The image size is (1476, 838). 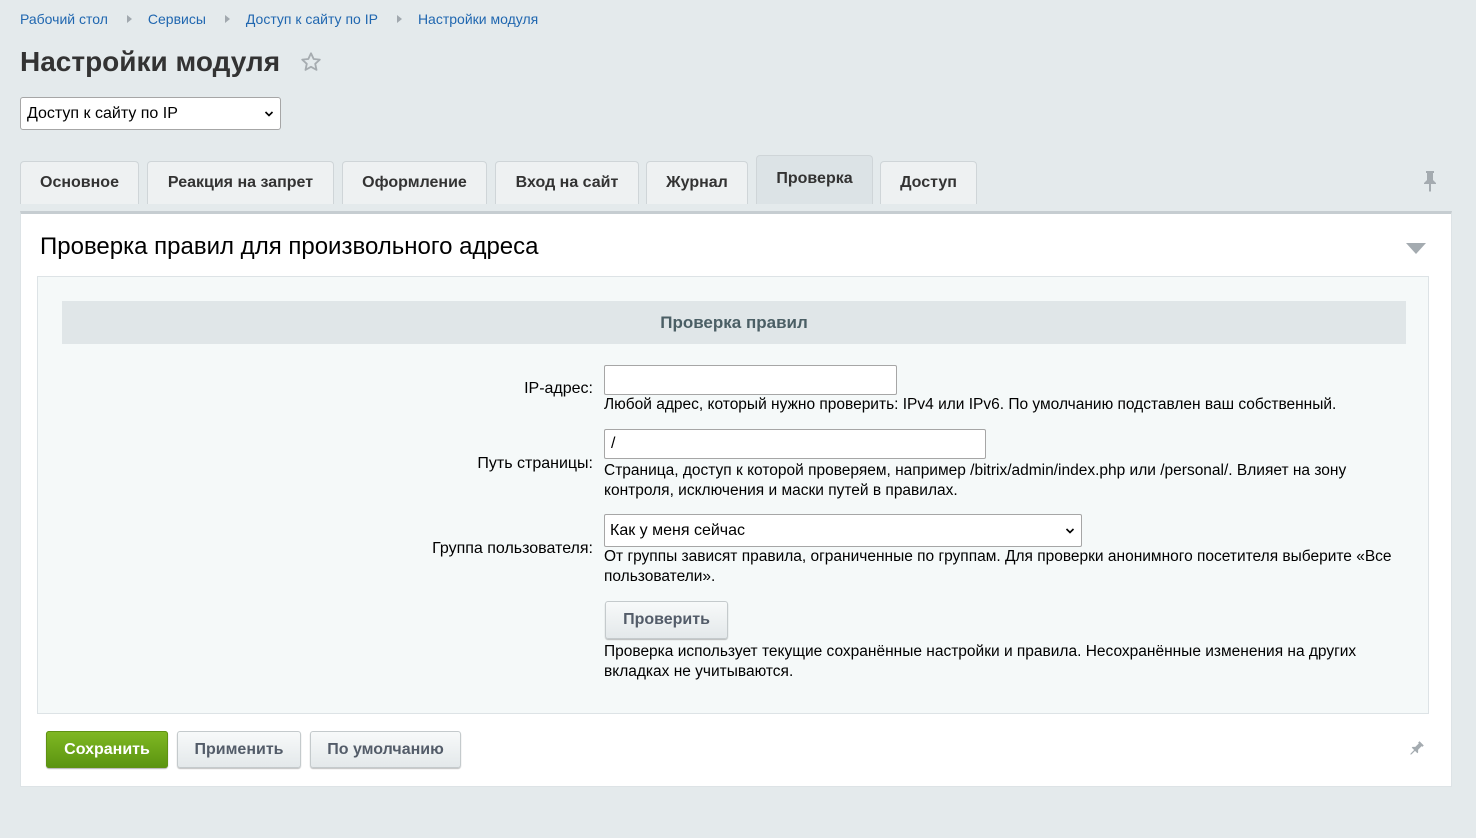 I want to click on breadcrumb-link-module-settings: Настройки модуля, so click(x=478, y=19).